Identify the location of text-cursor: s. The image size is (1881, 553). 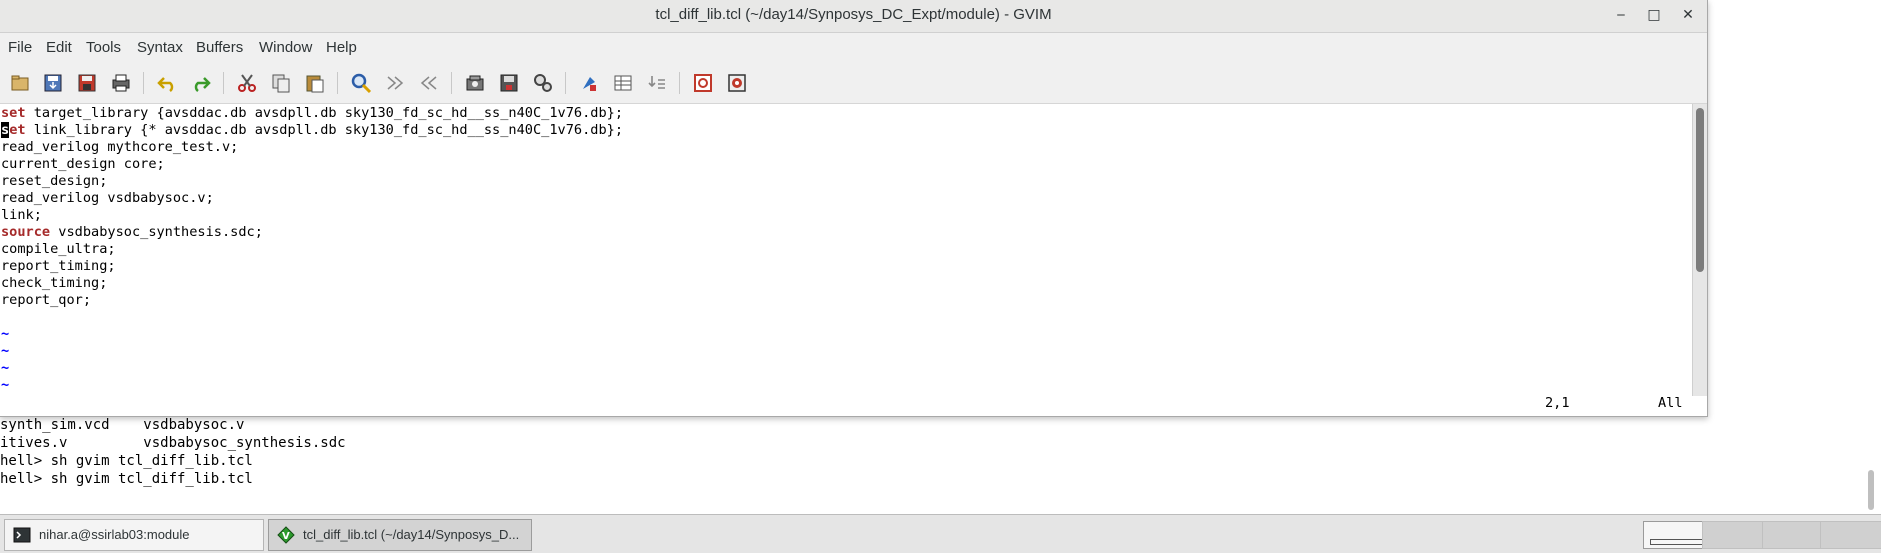
(5, 130).